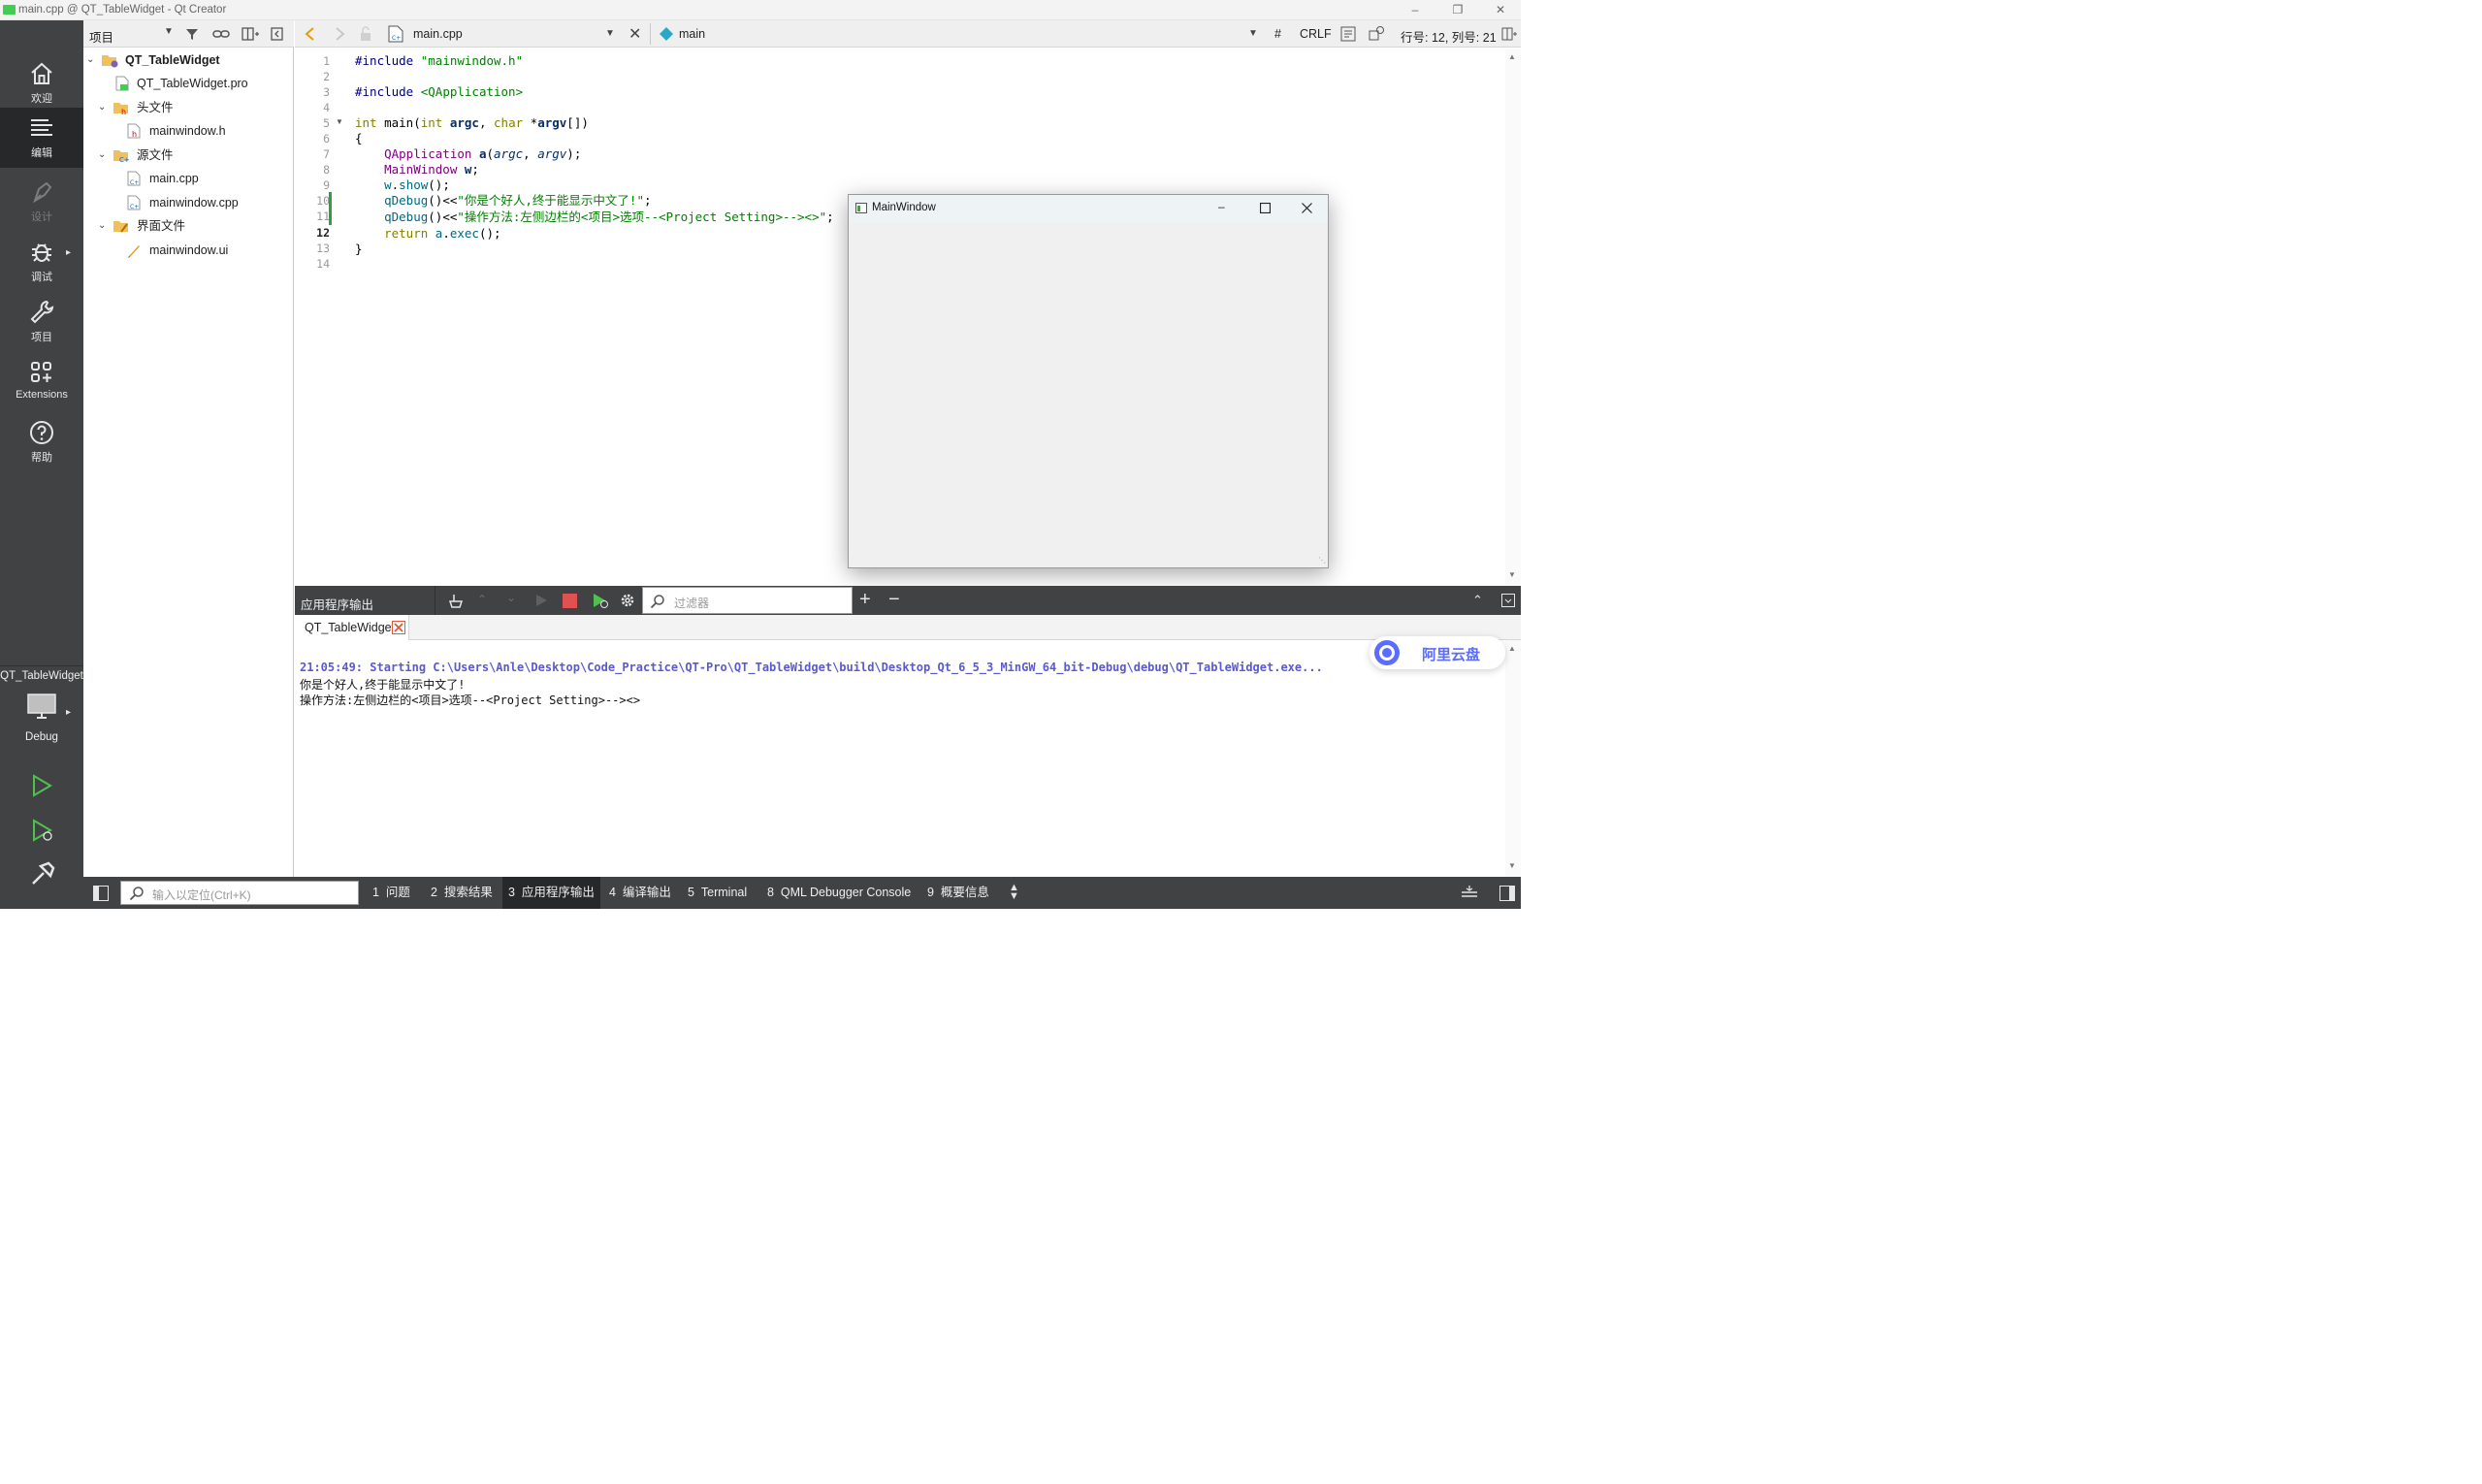 The height and width of the screenshot is (1484, 2482). Describe the element at coordinates (221, 34) in the screenshot. I see `link-icon` at that location.